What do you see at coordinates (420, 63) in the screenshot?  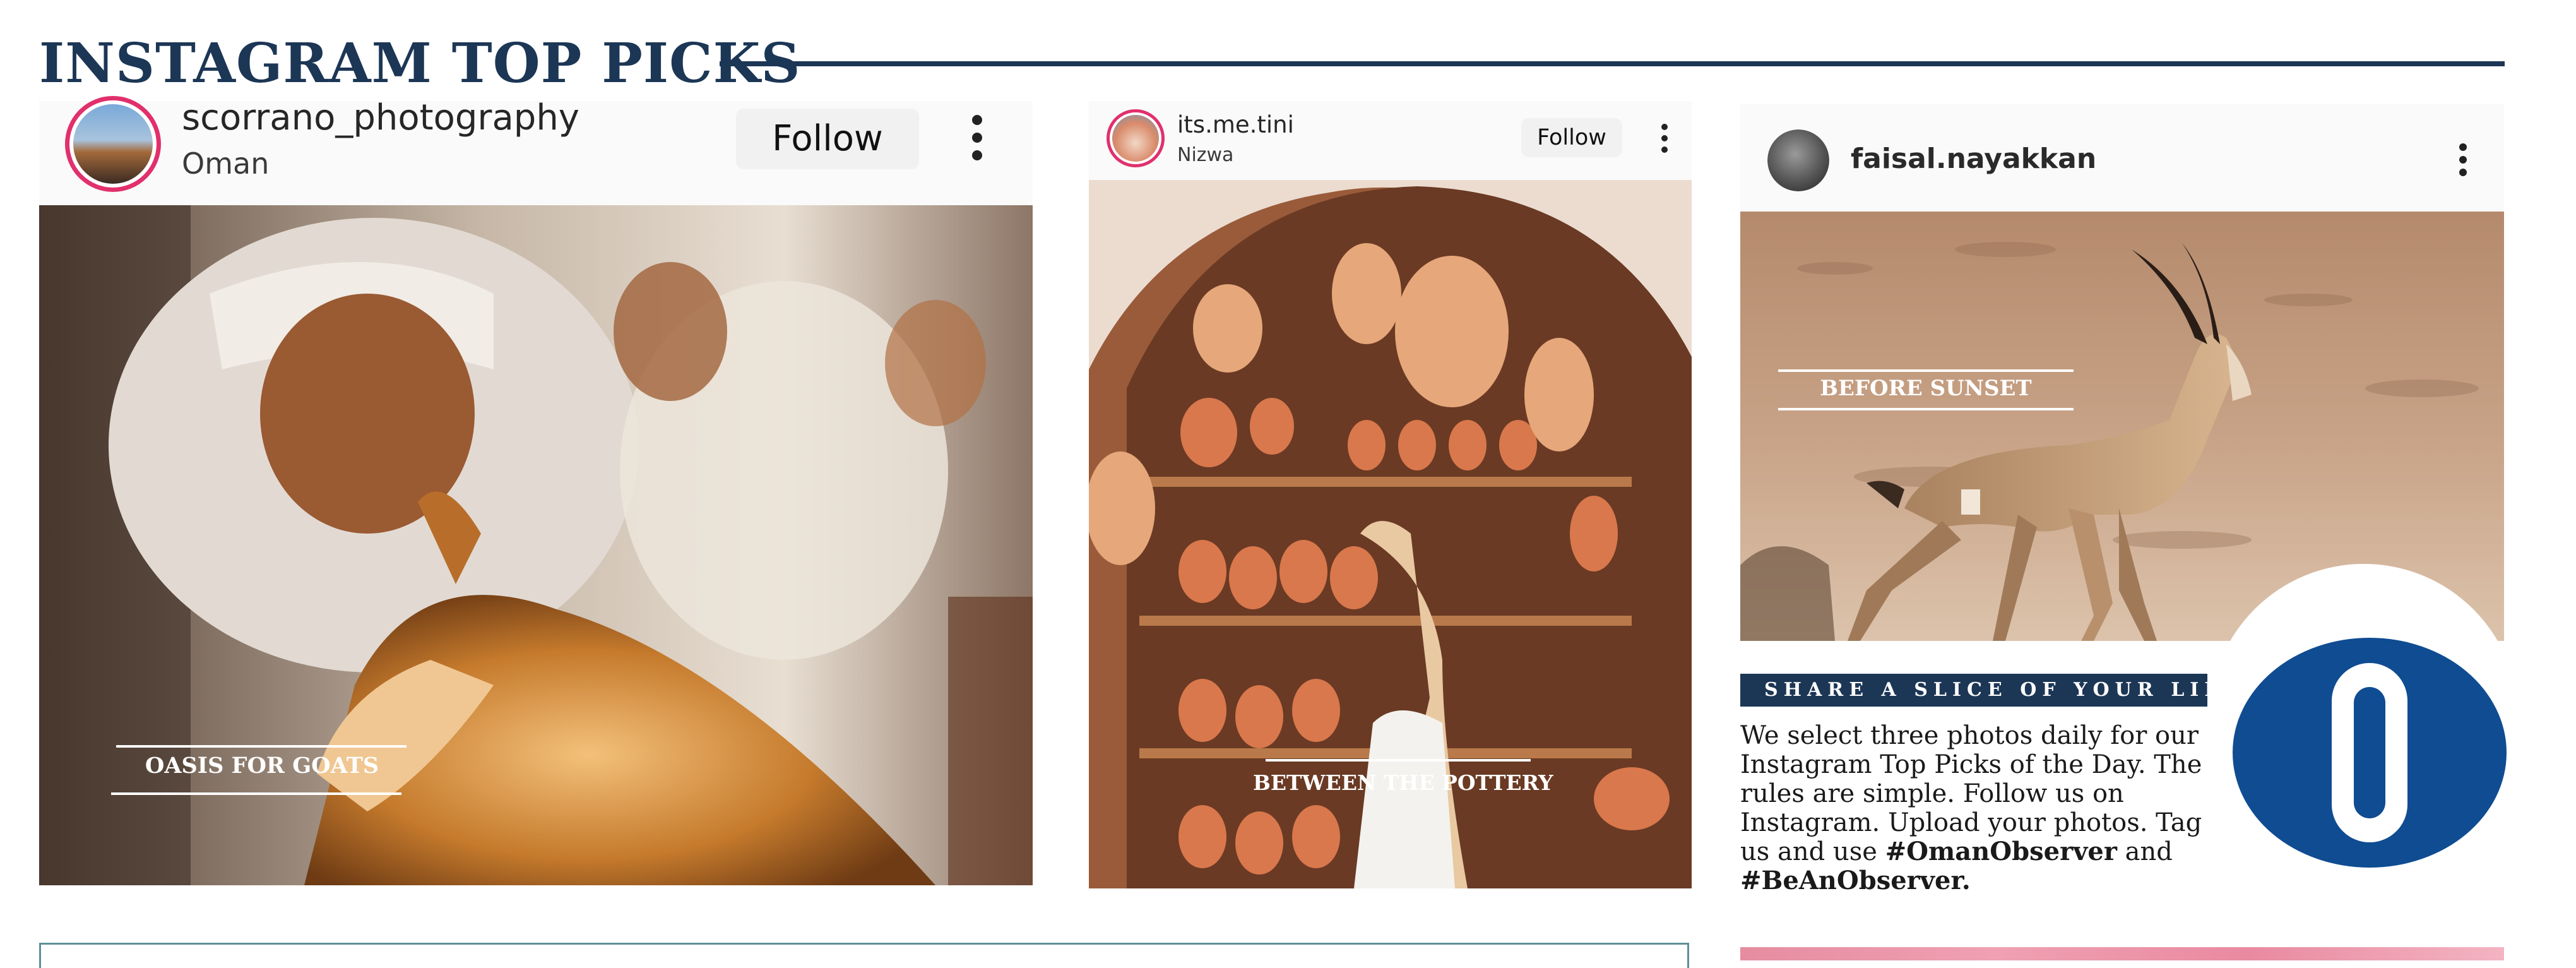 I see `page-title: INSTAGRAM TOP PICKS` at bounding box center [420, 63].